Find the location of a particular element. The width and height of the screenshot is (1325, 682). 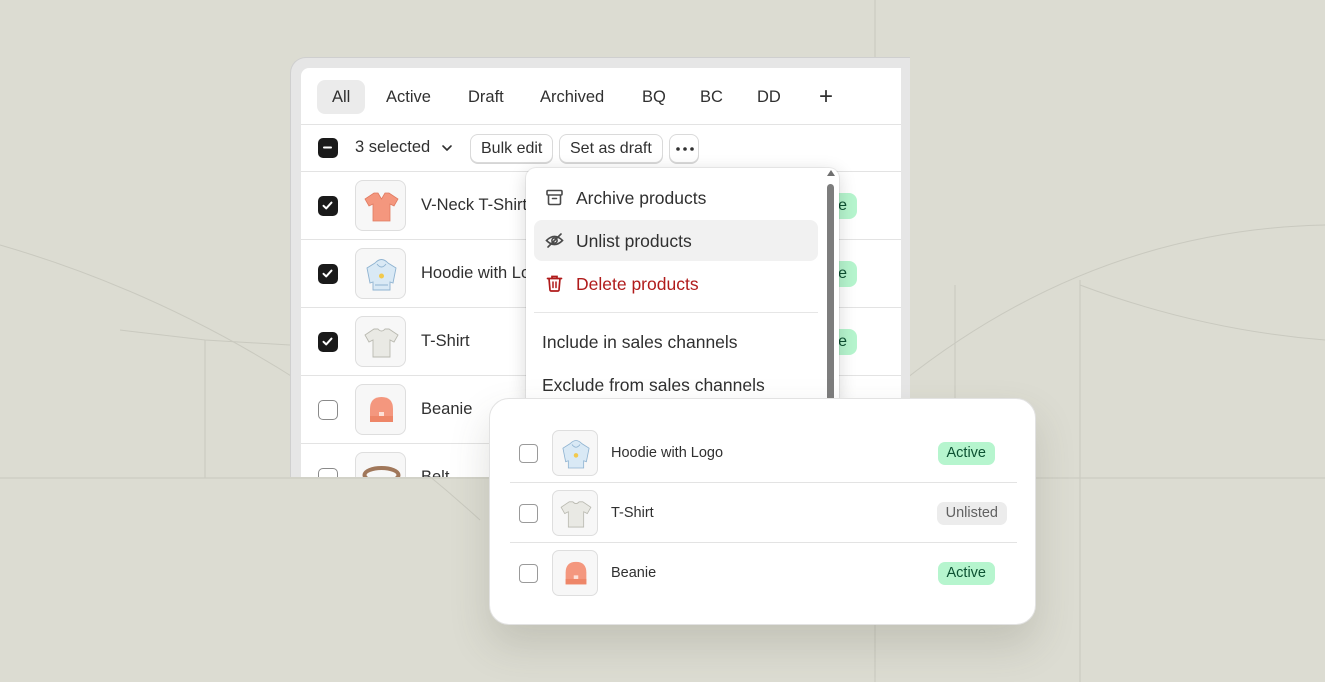

menu-item-unlist: Unlist products is located at coordinates (676, 240).